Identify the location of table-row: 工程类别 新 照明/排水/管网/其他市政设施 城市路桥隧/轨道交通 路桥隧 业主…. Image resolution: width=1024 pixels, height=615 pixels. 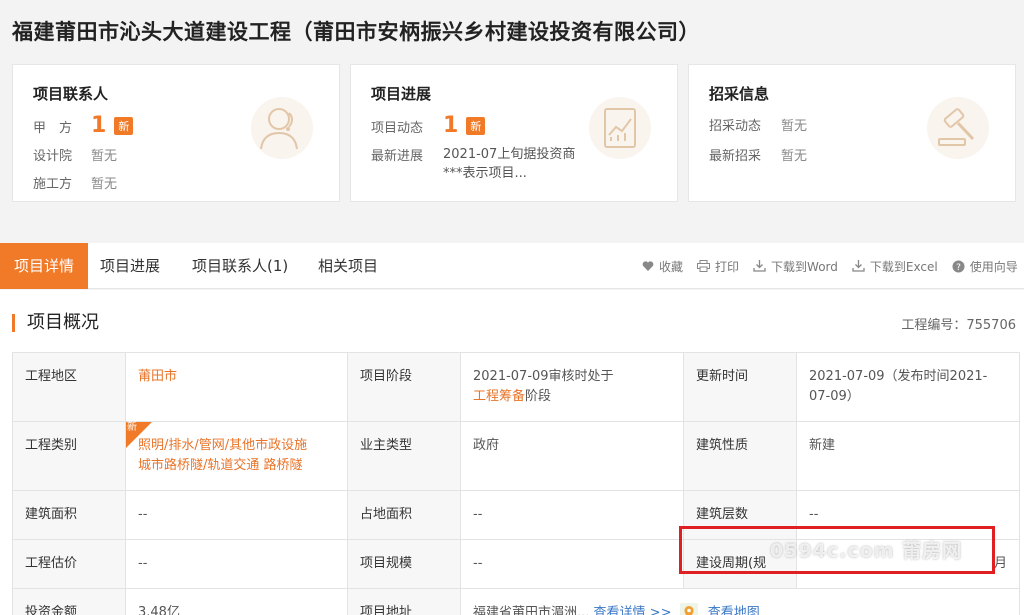
(516, 456).